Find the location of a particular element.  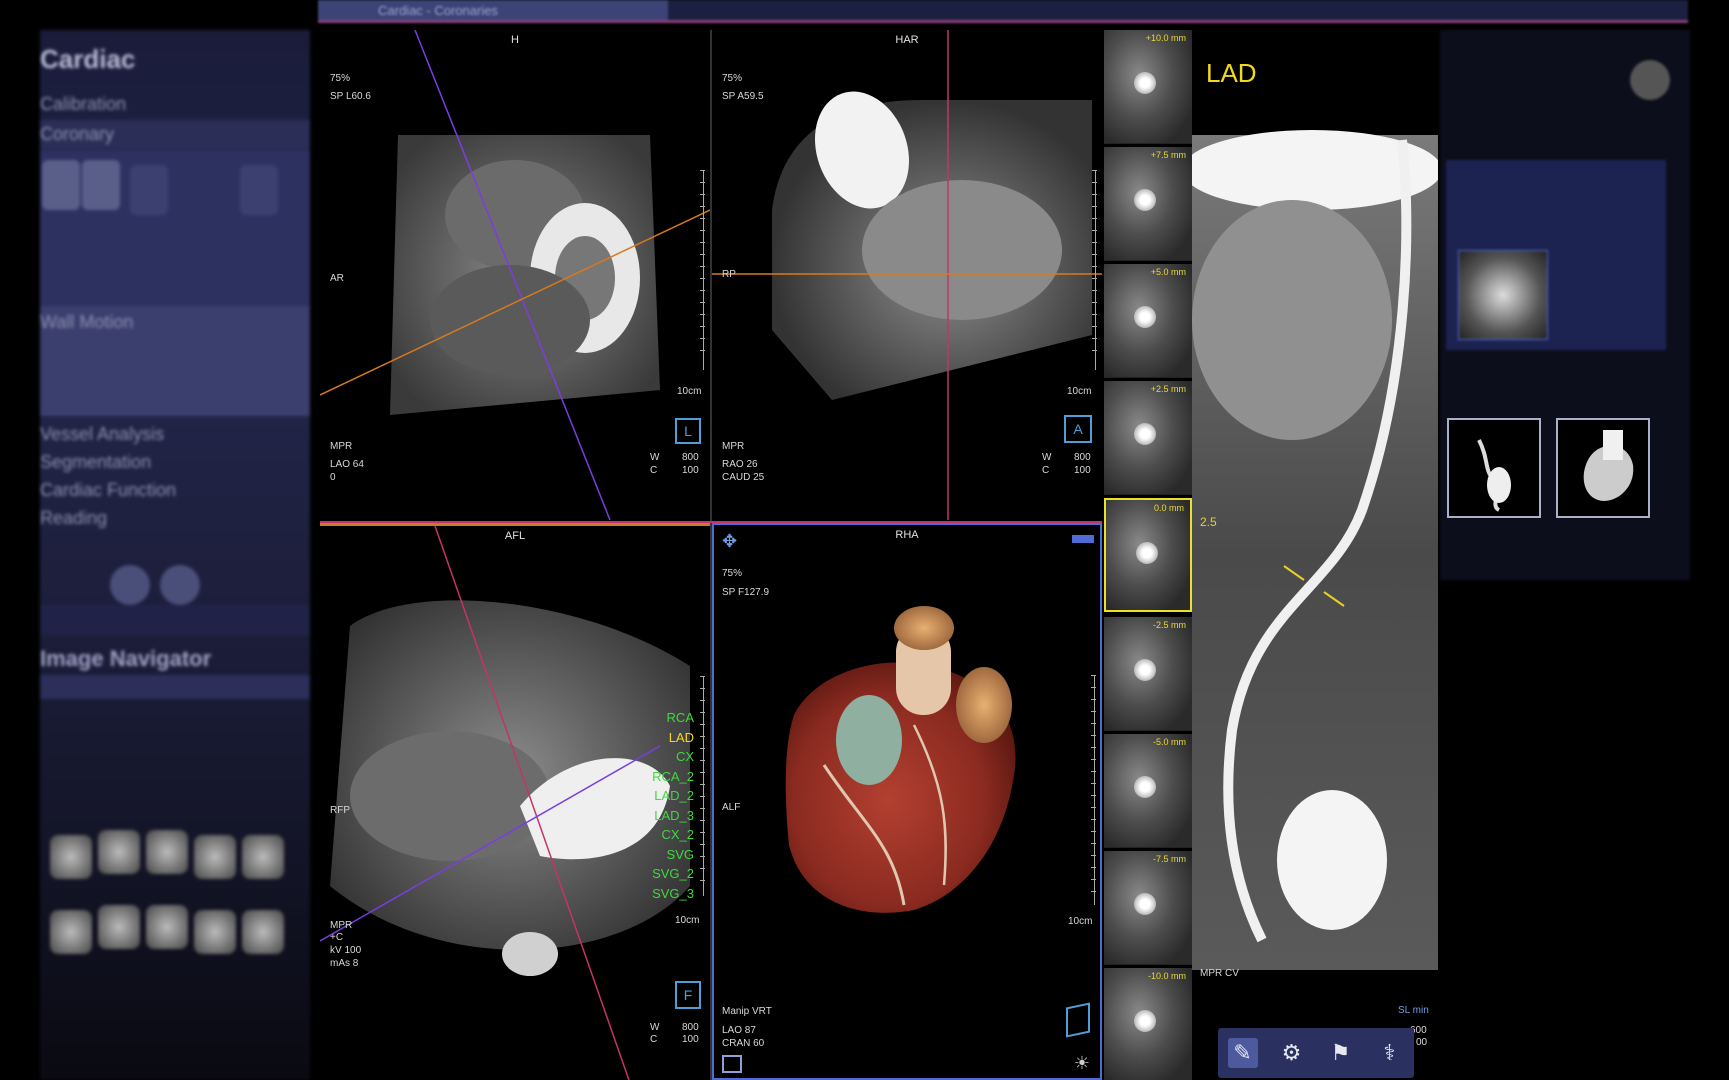

vessel-lad-2: LAD_2 is located at coordinates (673, 796).